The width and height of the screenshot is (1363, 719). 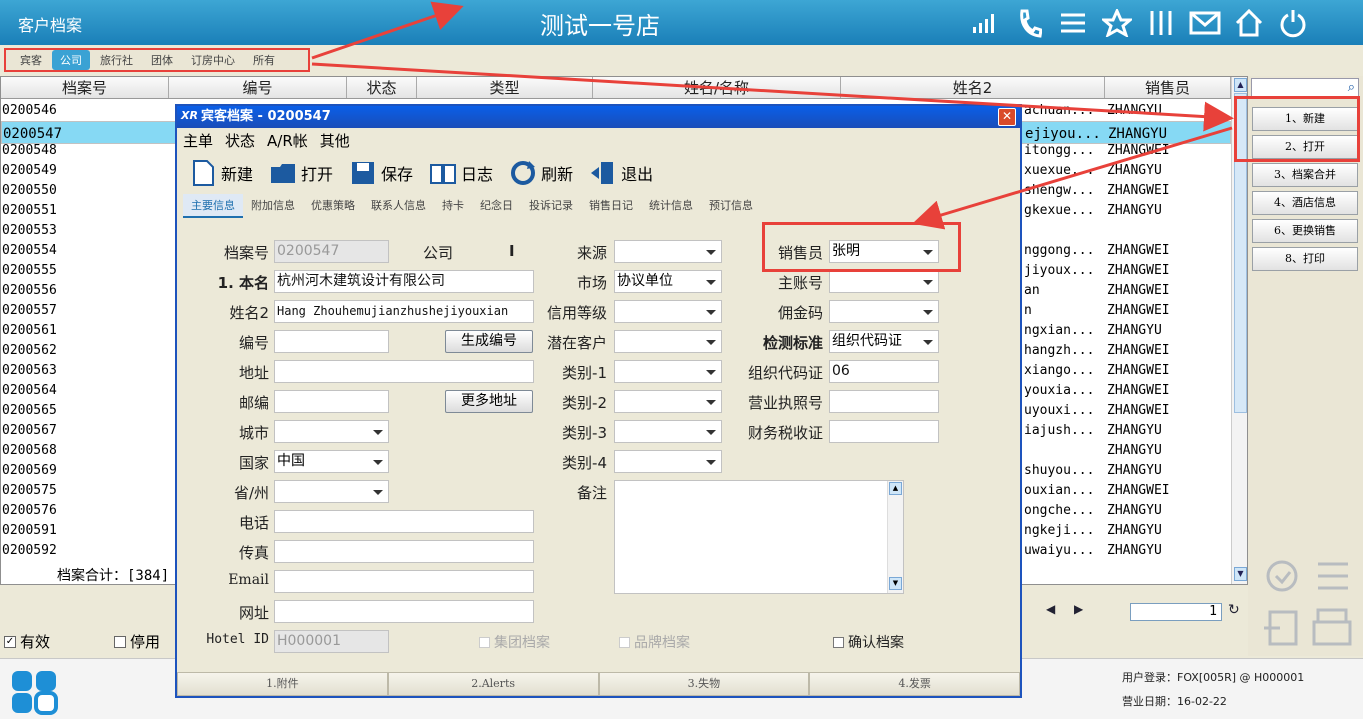 I want to click on tab-complaints: 投诉记录, so click(x=551, y=206).